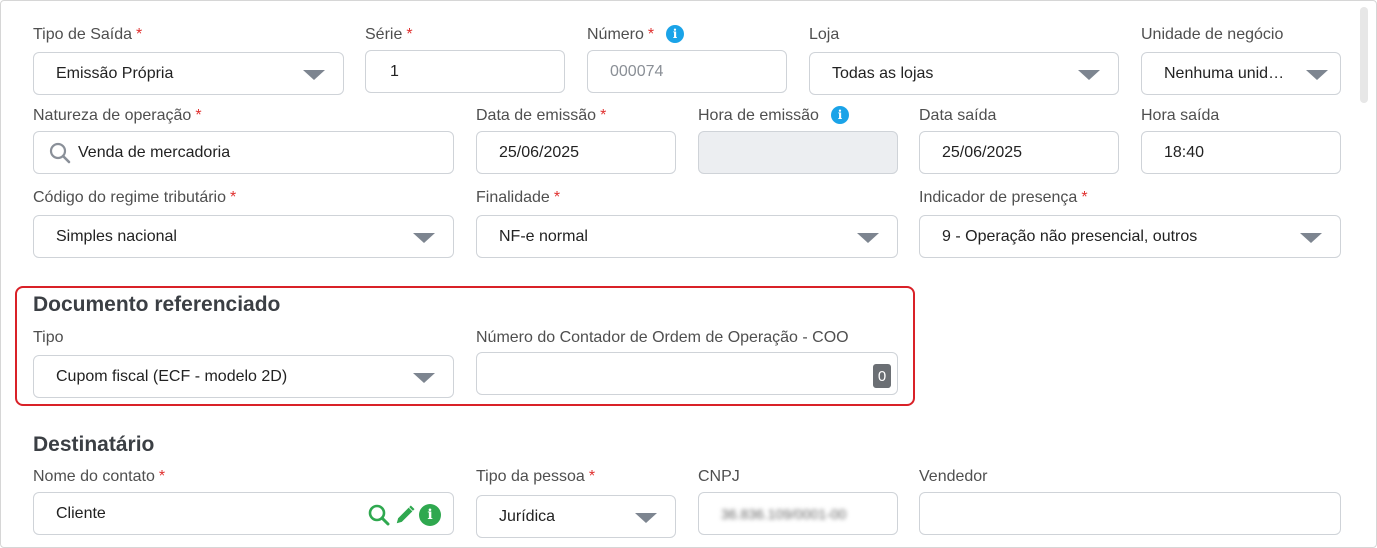  I want to click on pencil-icon, so click(405, 515).